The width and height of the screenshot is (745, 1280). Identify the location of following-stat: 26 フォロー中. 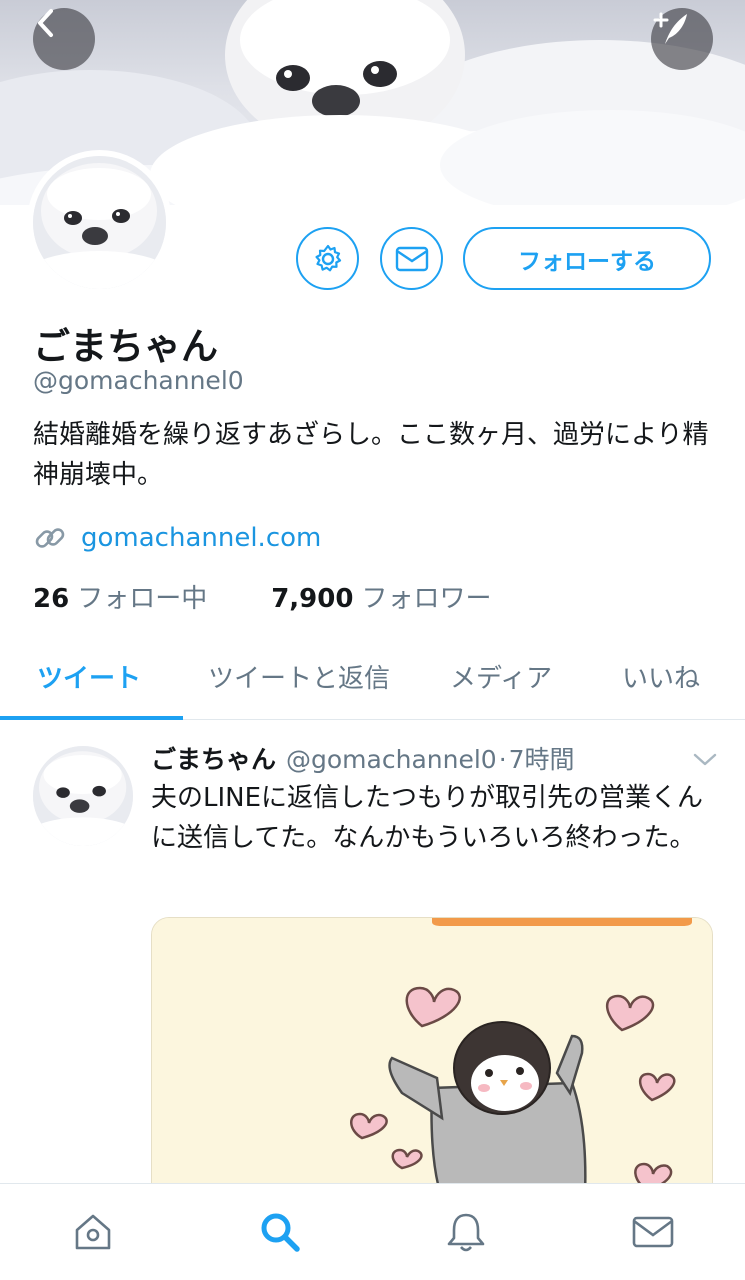
(120, 596).